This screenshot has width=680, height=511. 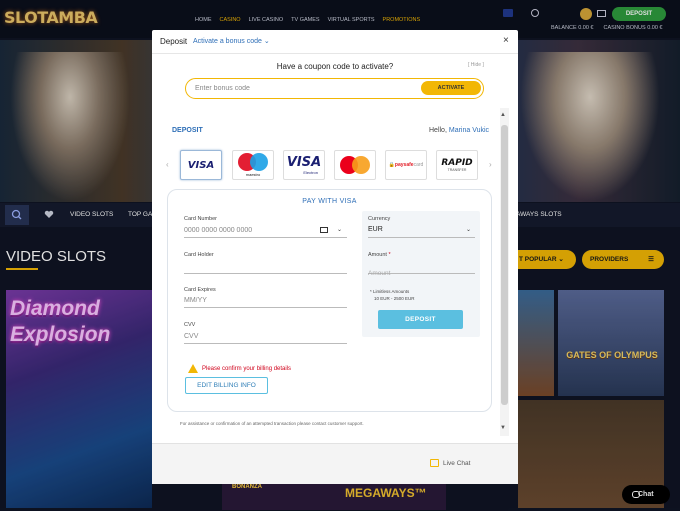 I want to click on card-expires-field, so click(x=265, y=302).